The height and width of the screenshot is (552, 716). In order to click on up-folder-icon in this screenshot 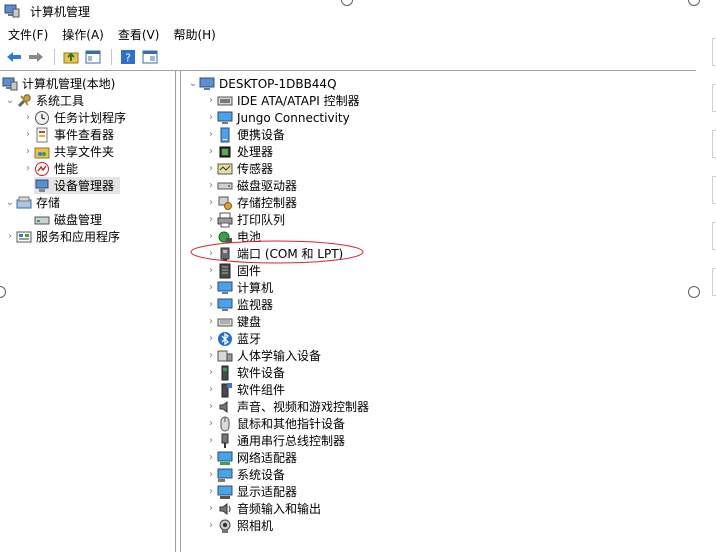, I will do `click(71, 57)`.